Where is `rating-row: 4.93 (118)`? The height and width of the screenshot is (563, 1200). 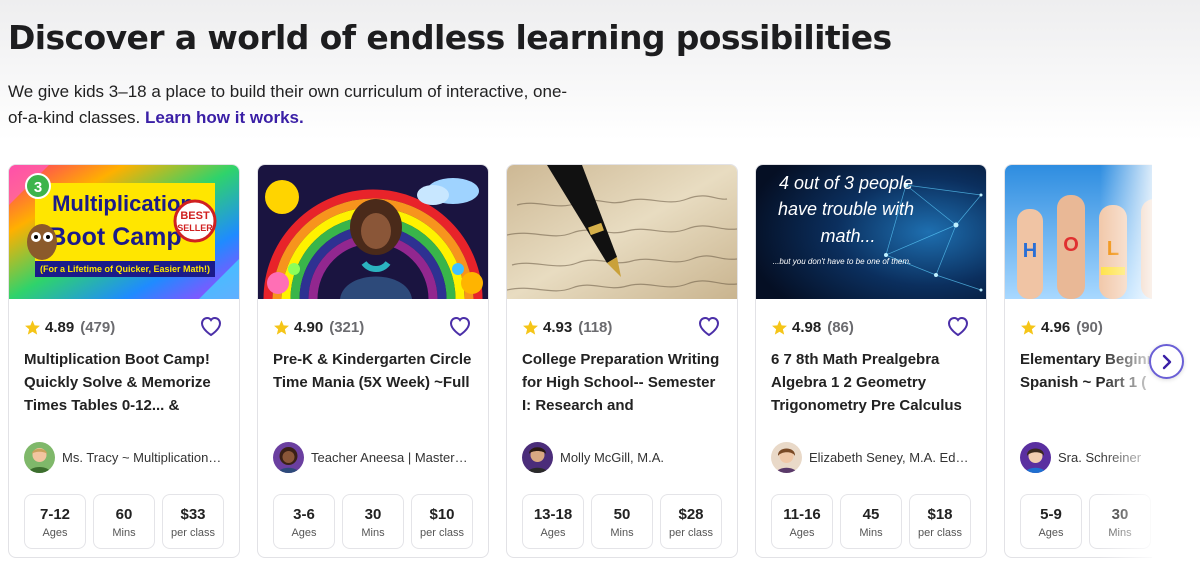
rating-row: 4.93 (118) is located at coordinates (622, 327).